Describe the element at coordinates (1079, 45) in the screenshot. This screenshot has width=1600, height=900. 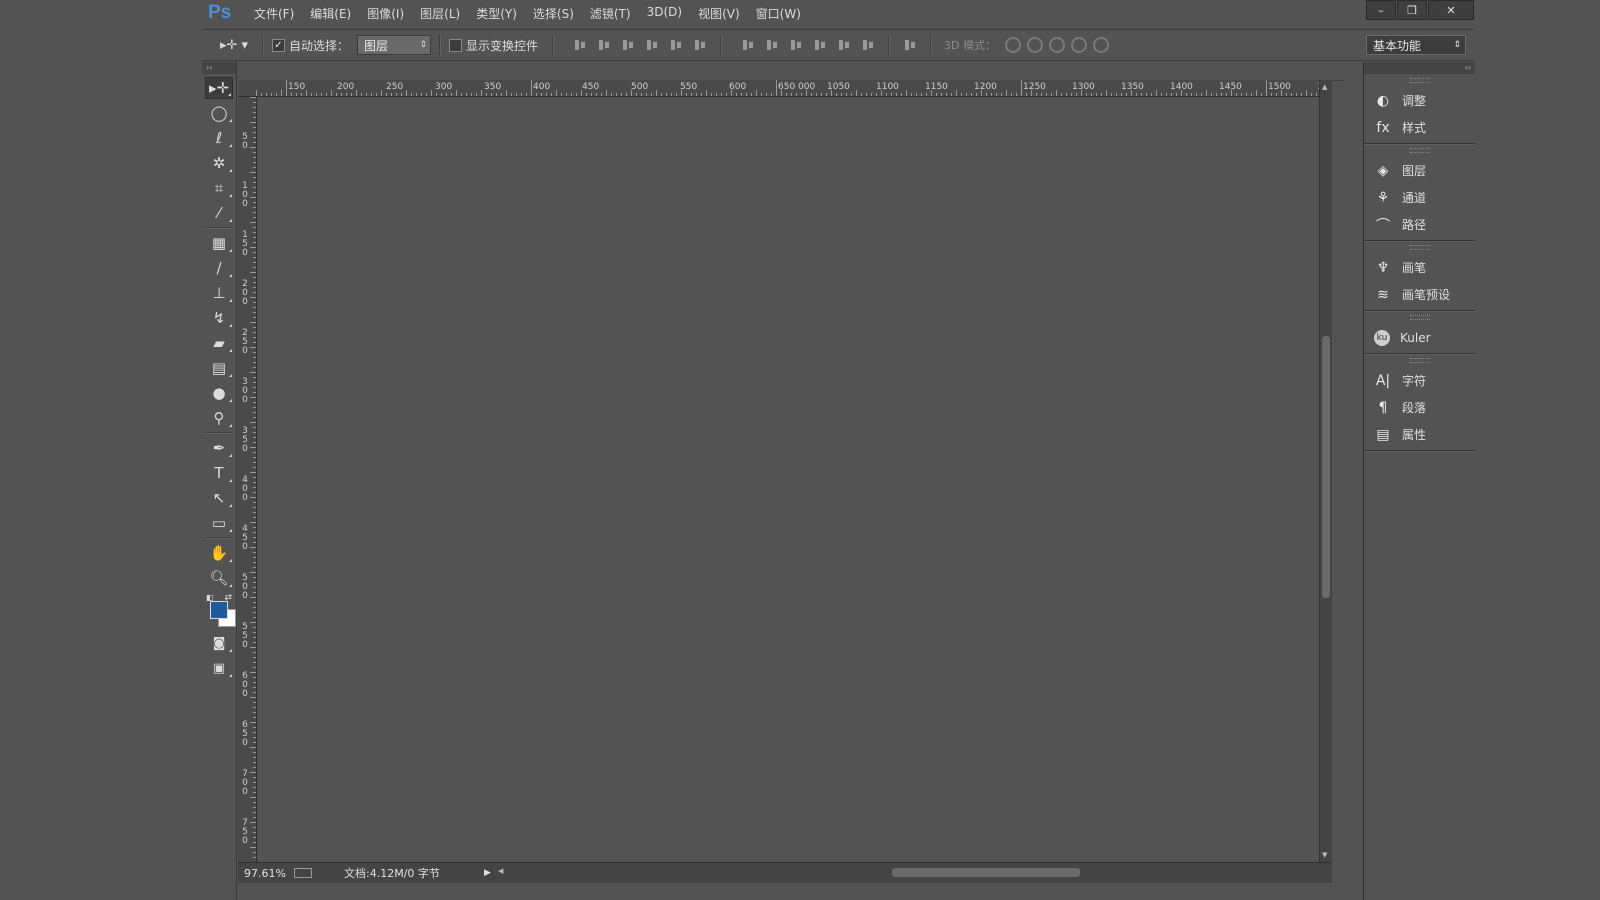
I see `3d-slide-icon` at that location.